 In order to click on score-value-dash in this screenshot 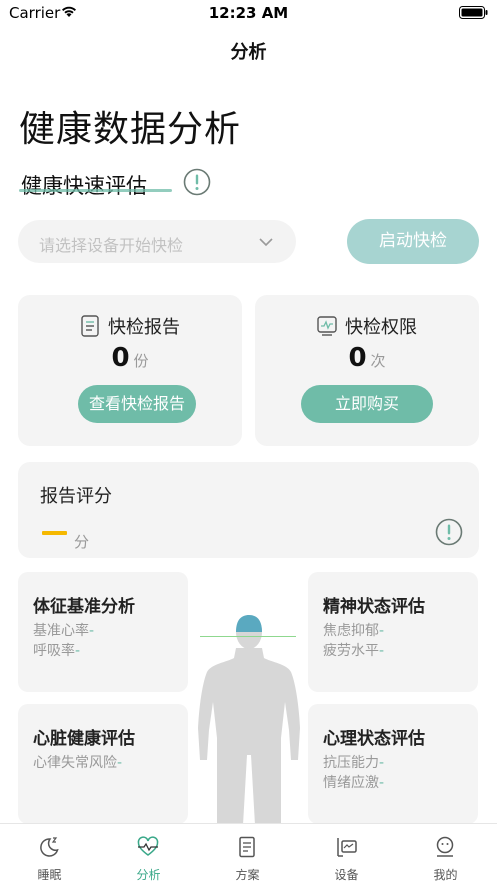, I will do `click(54, 533)`.